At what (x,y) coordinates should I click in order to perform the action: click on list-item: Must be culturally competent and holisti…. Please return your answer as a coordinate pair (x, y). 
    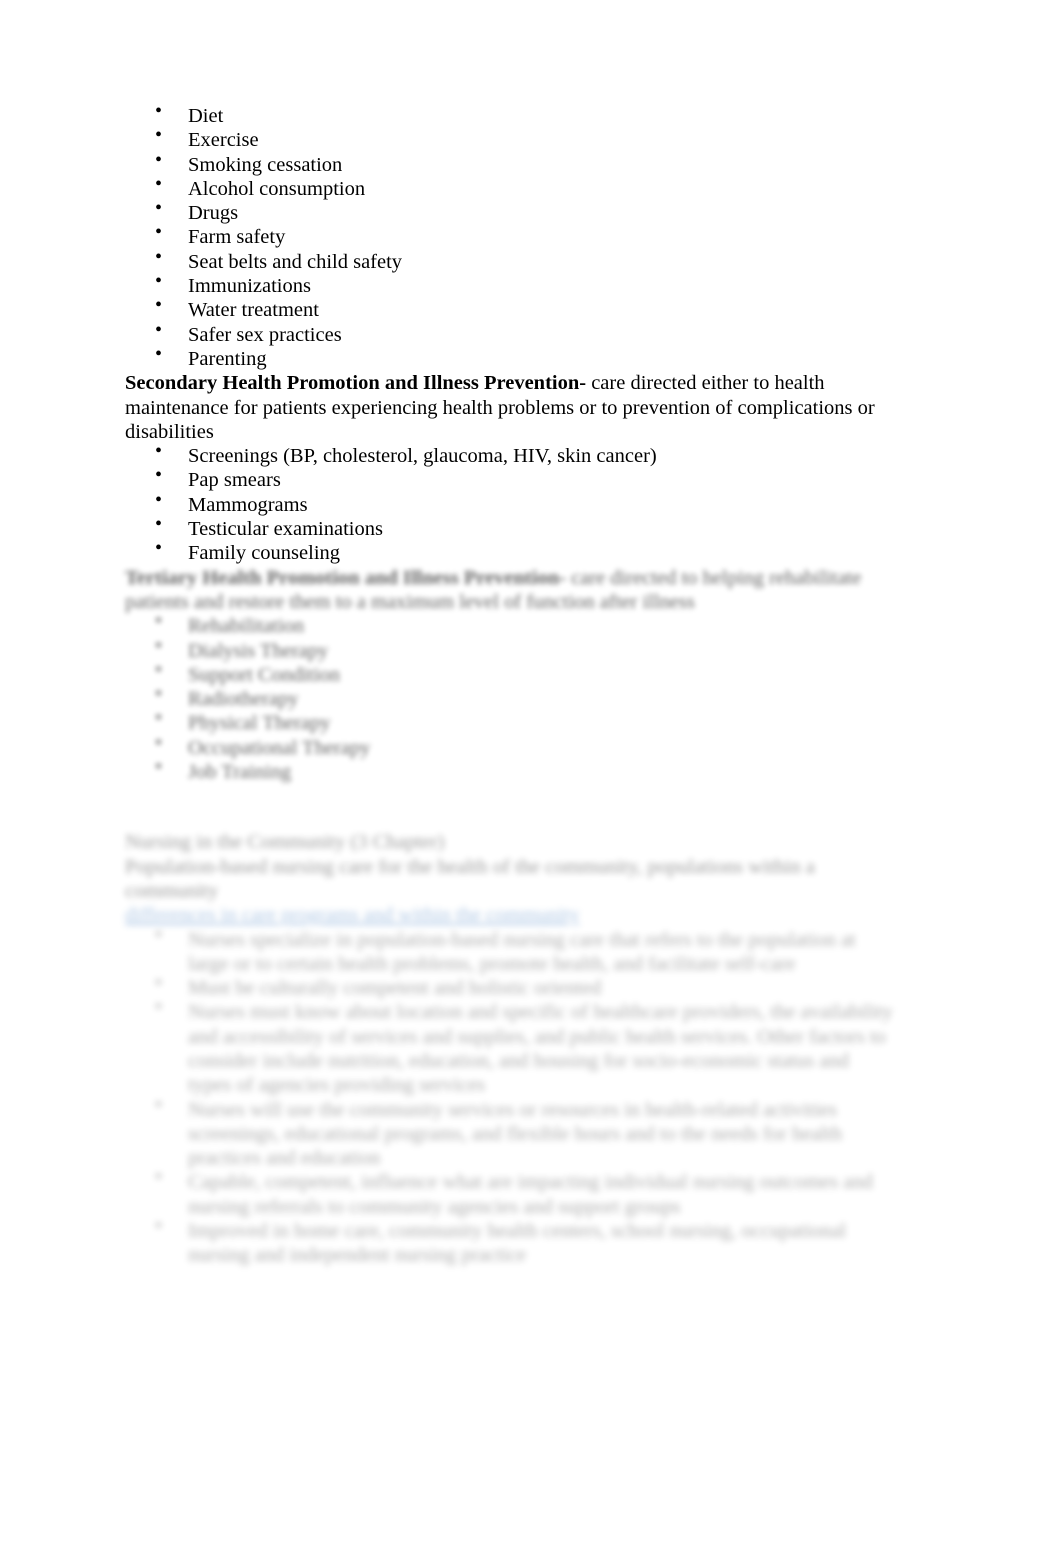
    Looking at the image, I should click on (510, 985).